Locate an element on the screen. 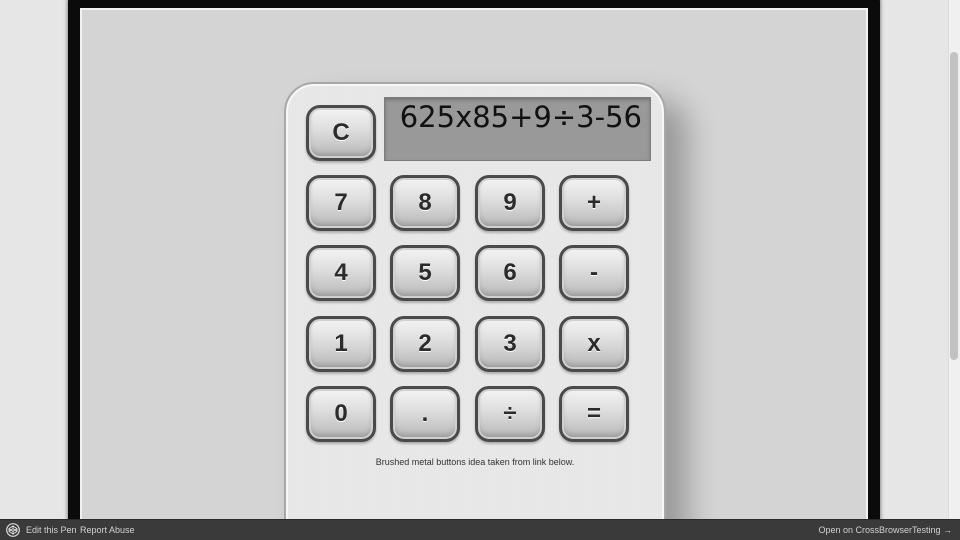 Image resolution: width=960 pixels, height=540 pixels. display-value: 625x85+9÷3-56 is located at coordinates (520, 117).